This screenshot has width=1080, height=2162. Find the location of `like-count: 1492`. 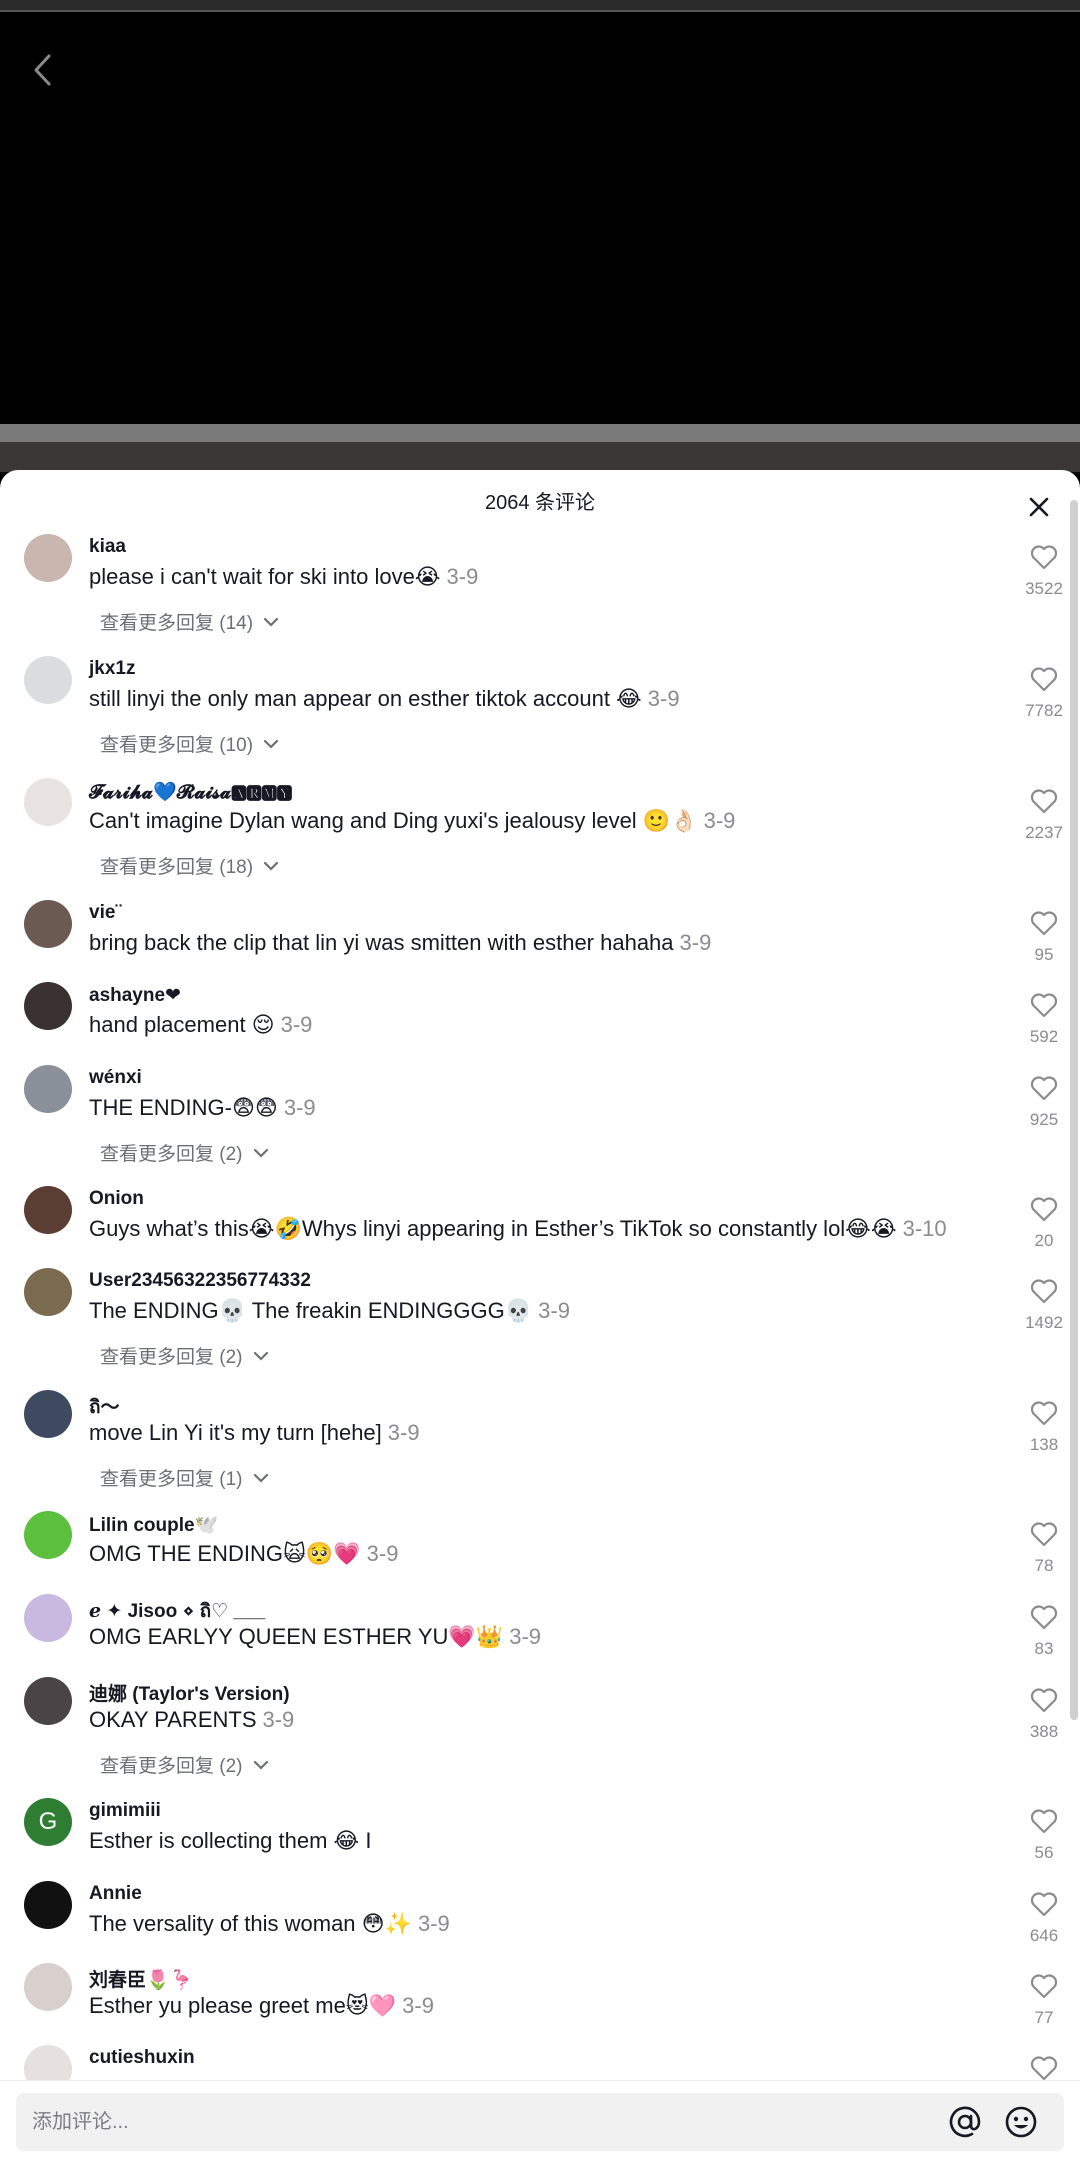

like-count: 1492 is located at coordinates (1044, 1322).